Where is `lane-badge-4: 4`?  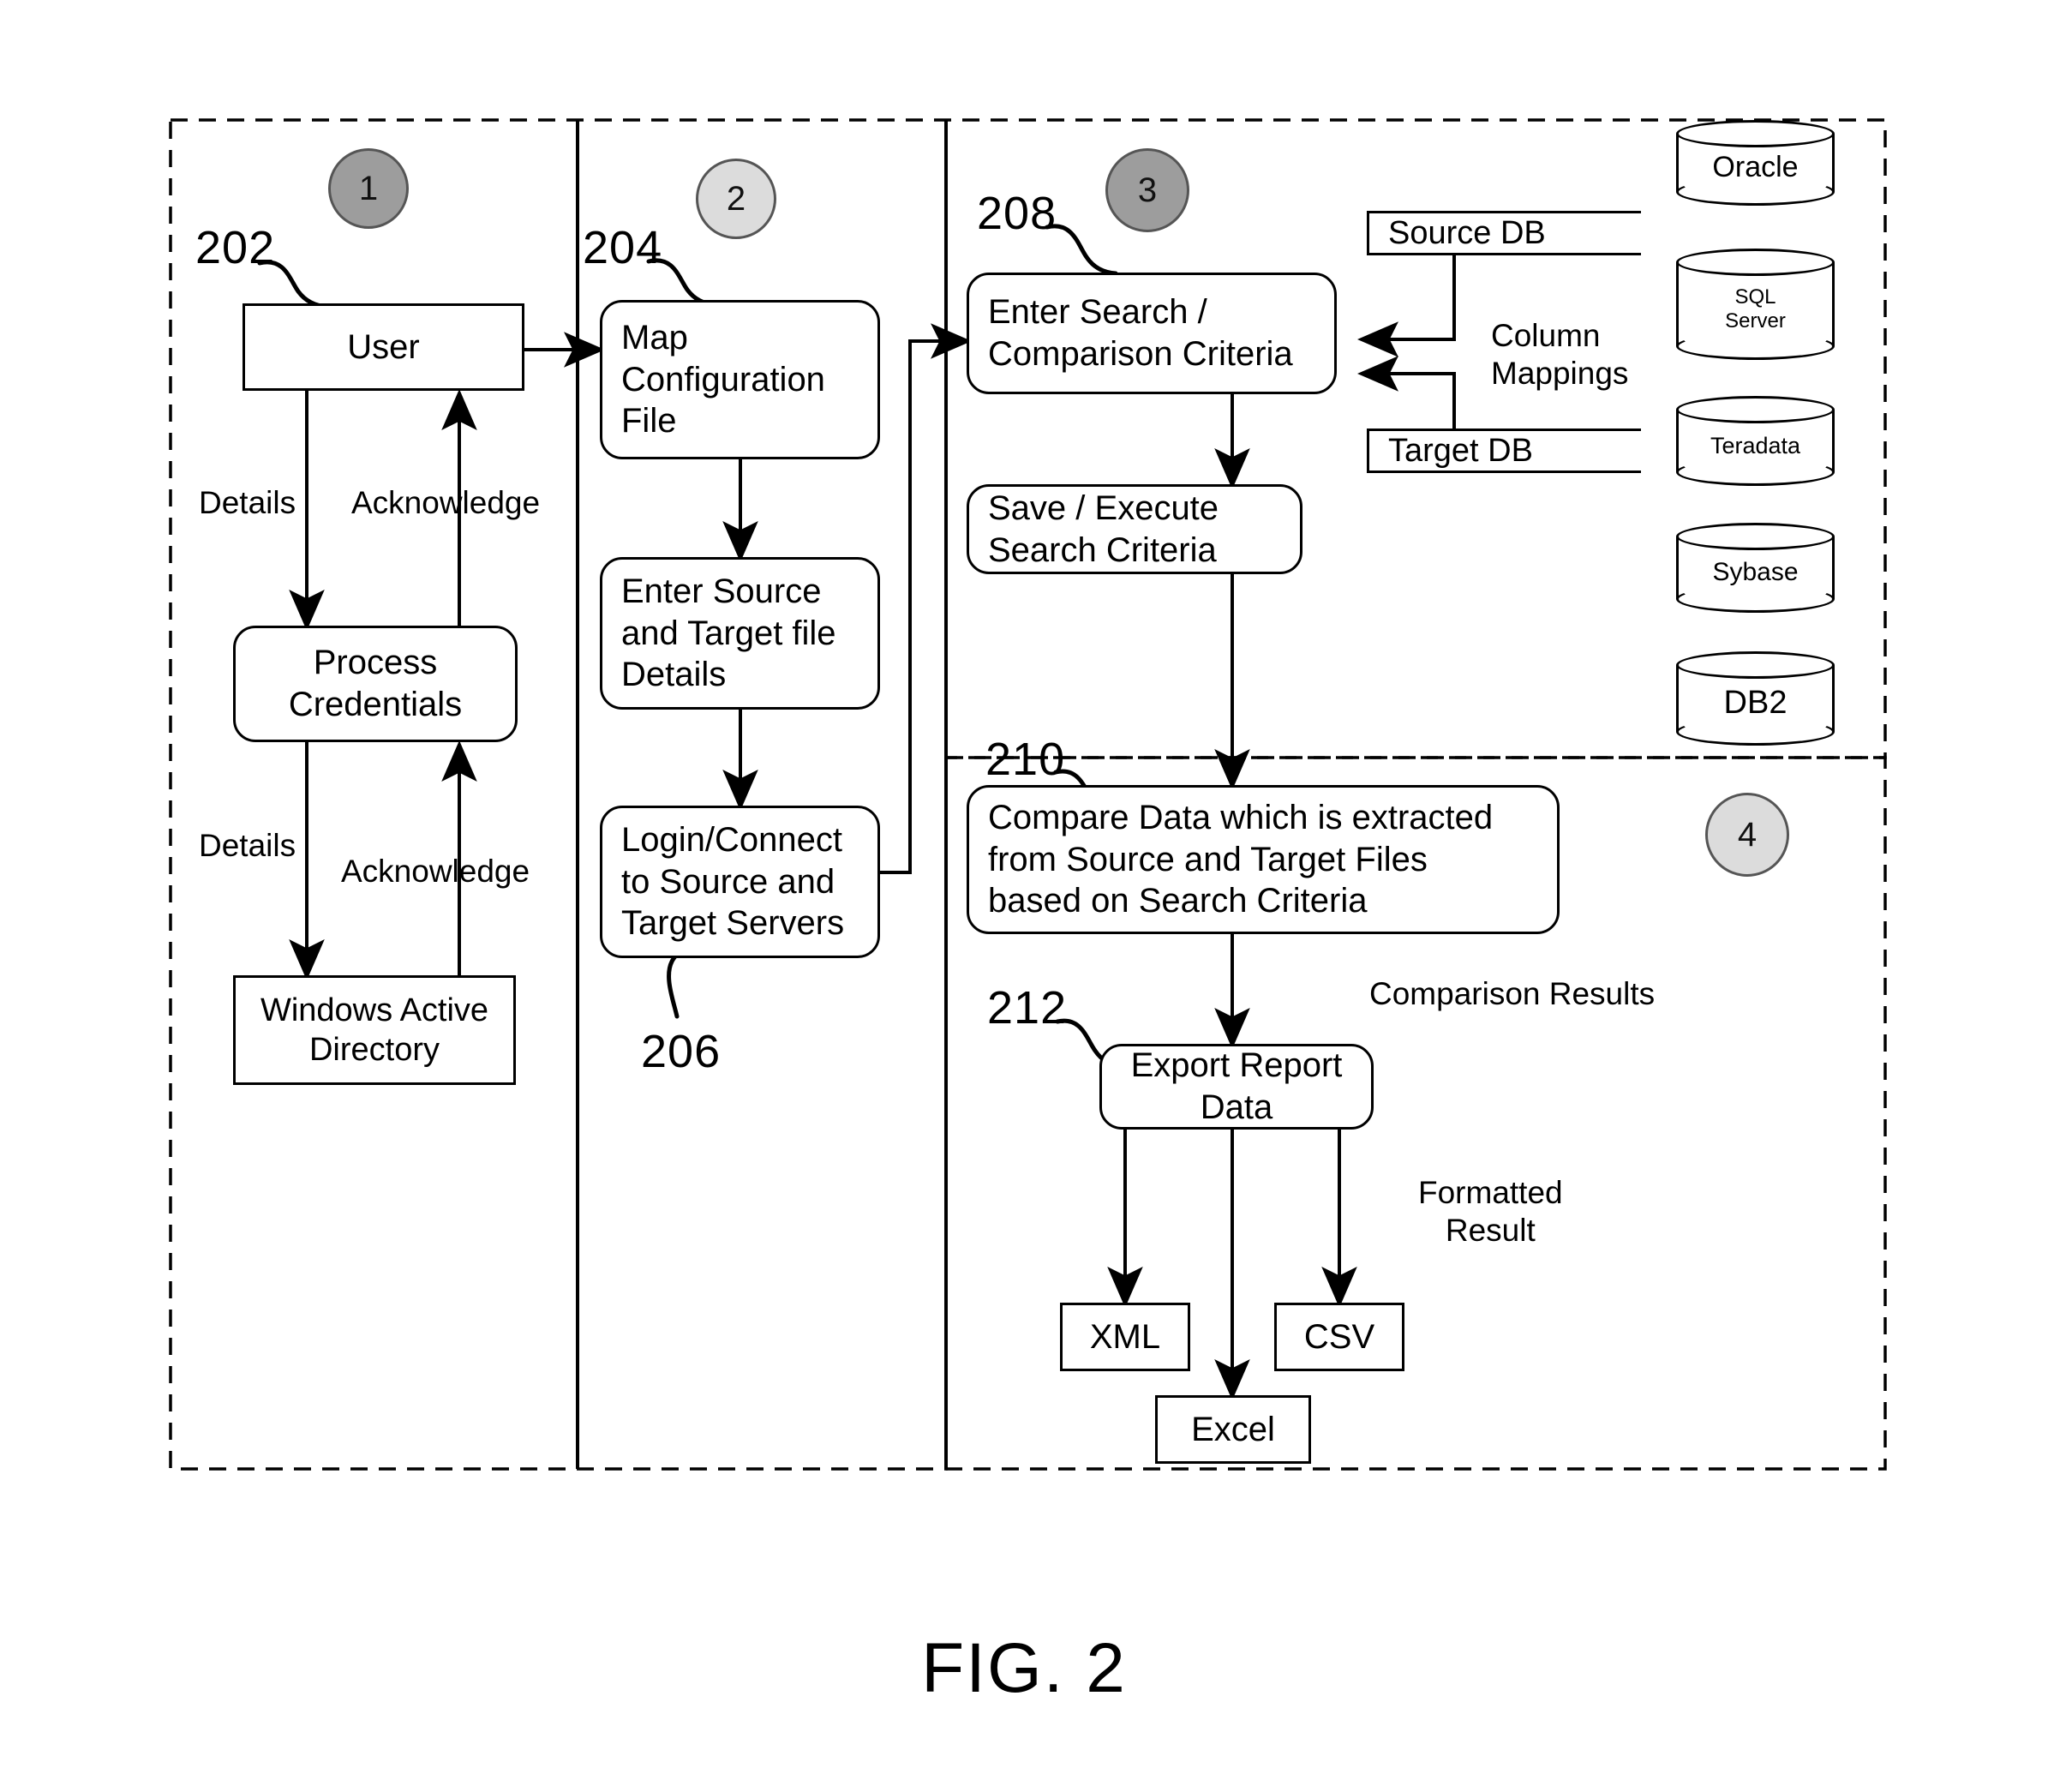
lane-badge-4: 4 is located at coordinates (1747, 835).